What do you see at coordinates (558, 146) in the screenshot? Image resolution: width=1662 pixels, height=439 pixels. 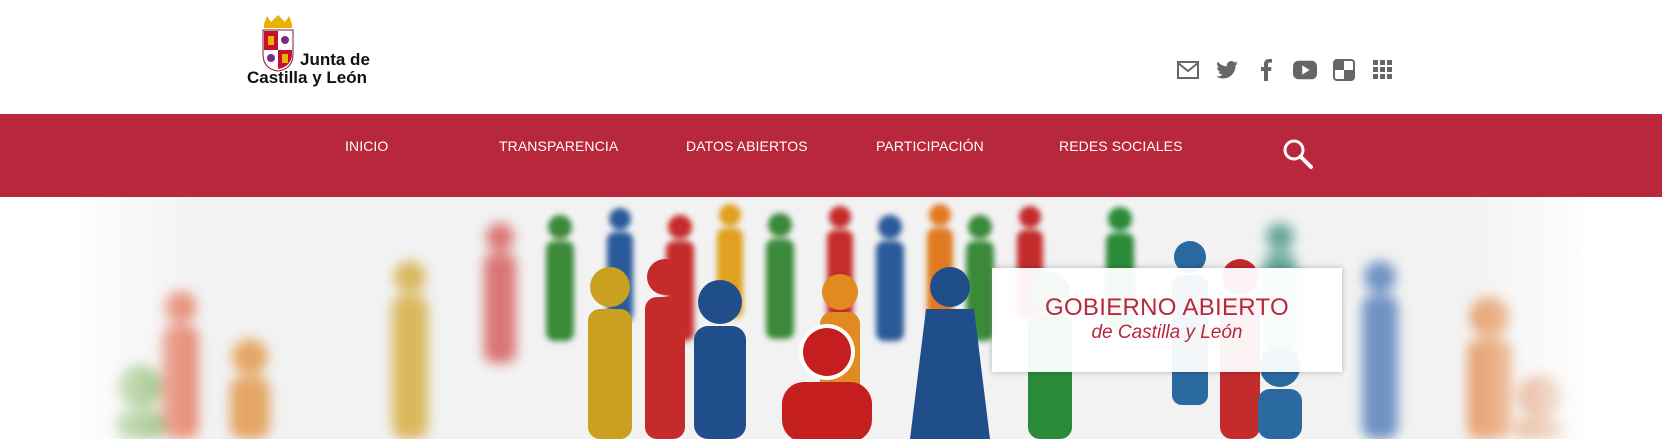 I see `nav-item-transparencia: TRANSPARENCIA` at bounding box center [558, 146].